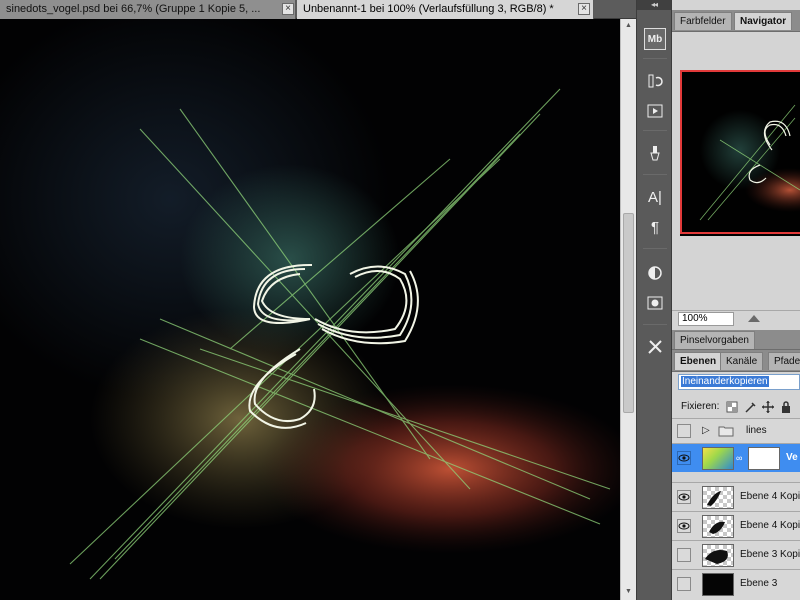 Image resolution: width=800 pixels, height=600 pixels. I want to click on lock-all-icon, so click(786, 407).